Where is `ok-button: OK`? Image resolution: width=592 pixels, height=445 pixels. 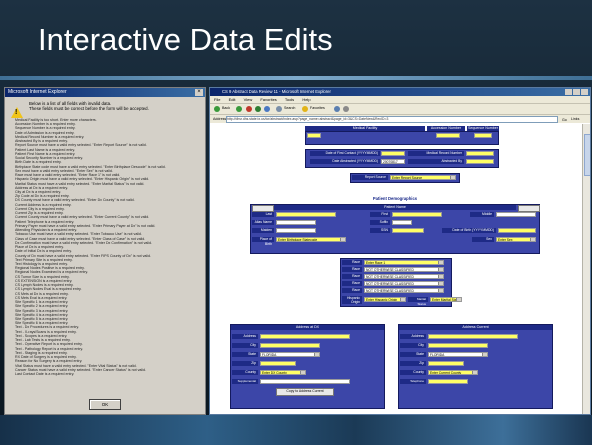 ok-button: OK is located at coordinates (105, 404).